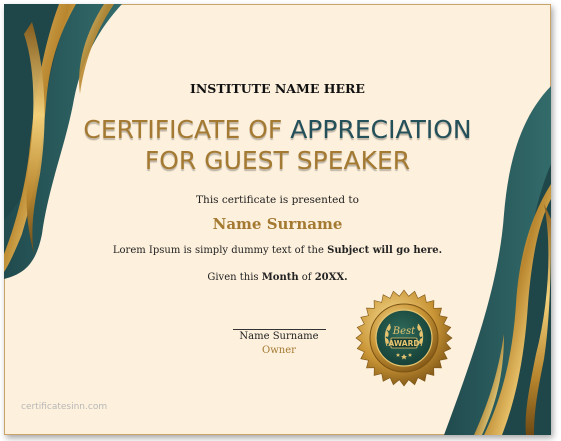 The height and width of the screenshot is (441, 561). I want to click on award-seal-icon: Best AWARD, so click(404, 338).